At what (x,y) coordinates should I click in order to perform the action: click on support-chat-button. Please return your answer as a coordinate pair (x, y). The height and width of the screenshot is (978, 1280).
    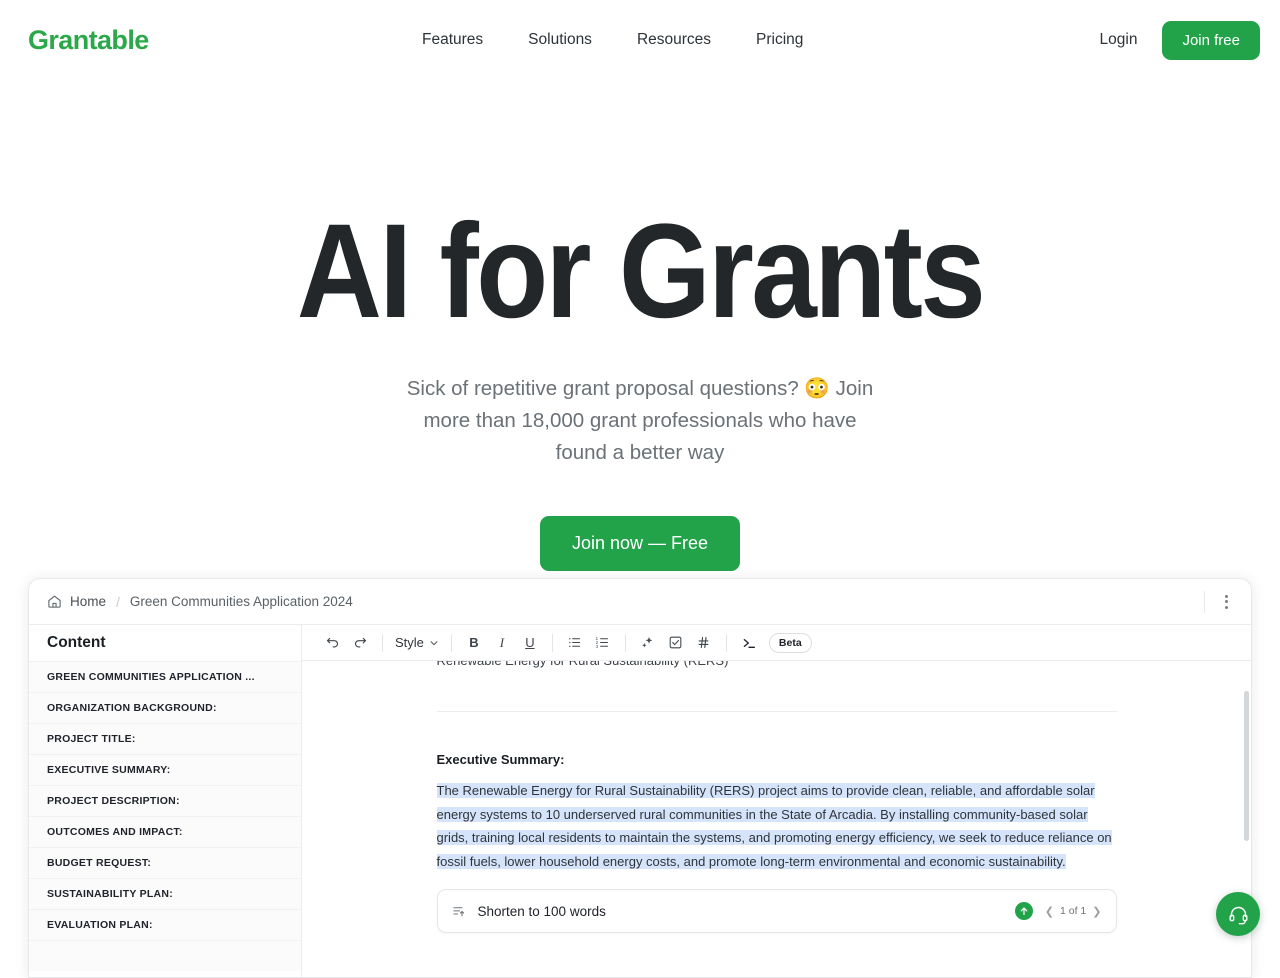
    Looking at the image, I should click on (1238, 914).